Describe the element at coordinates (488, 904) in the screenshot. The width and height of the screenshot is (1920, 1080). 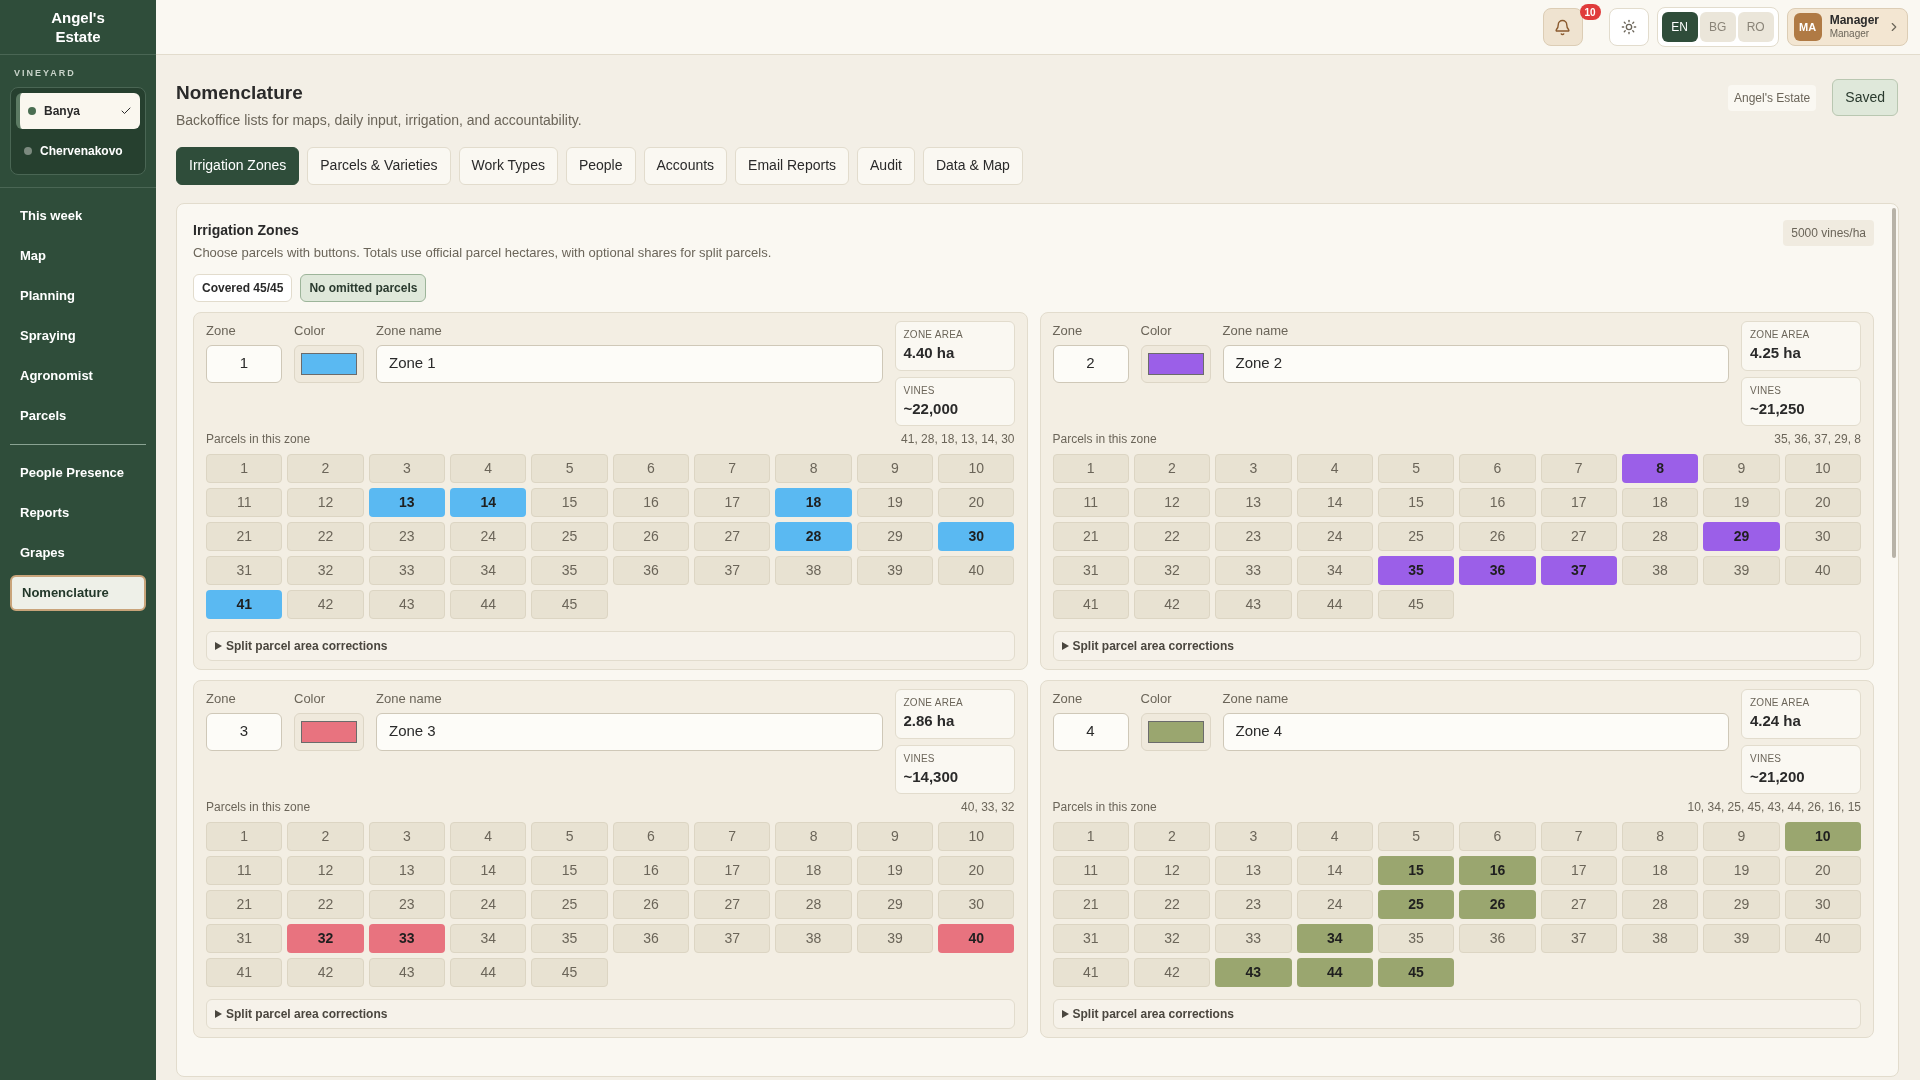
I see `parcel-toggle: 24` at that location.